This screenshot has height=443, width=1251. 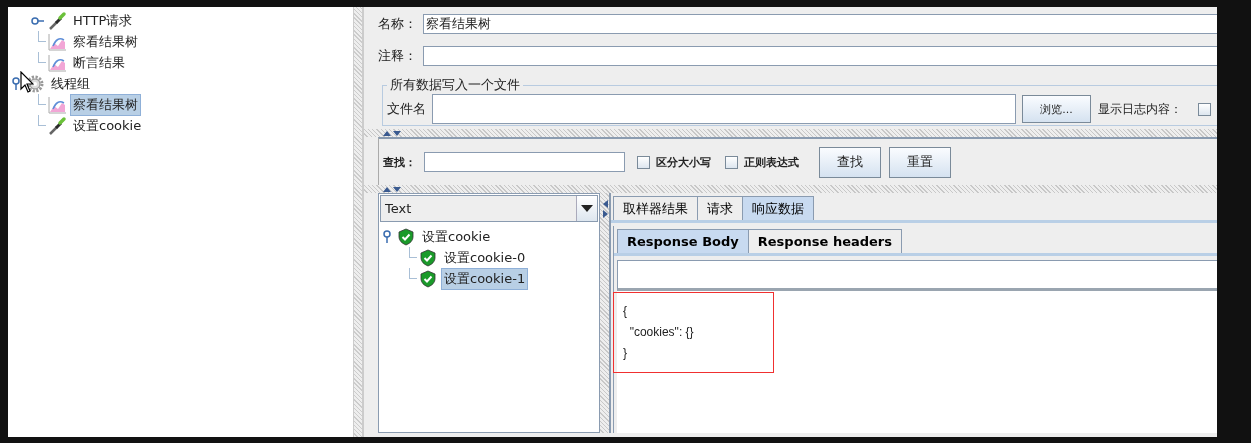 What do you see at coordinates (825, 241) in the screenshot?
I see `tab: Response headers` at bounding box center [825, 241].